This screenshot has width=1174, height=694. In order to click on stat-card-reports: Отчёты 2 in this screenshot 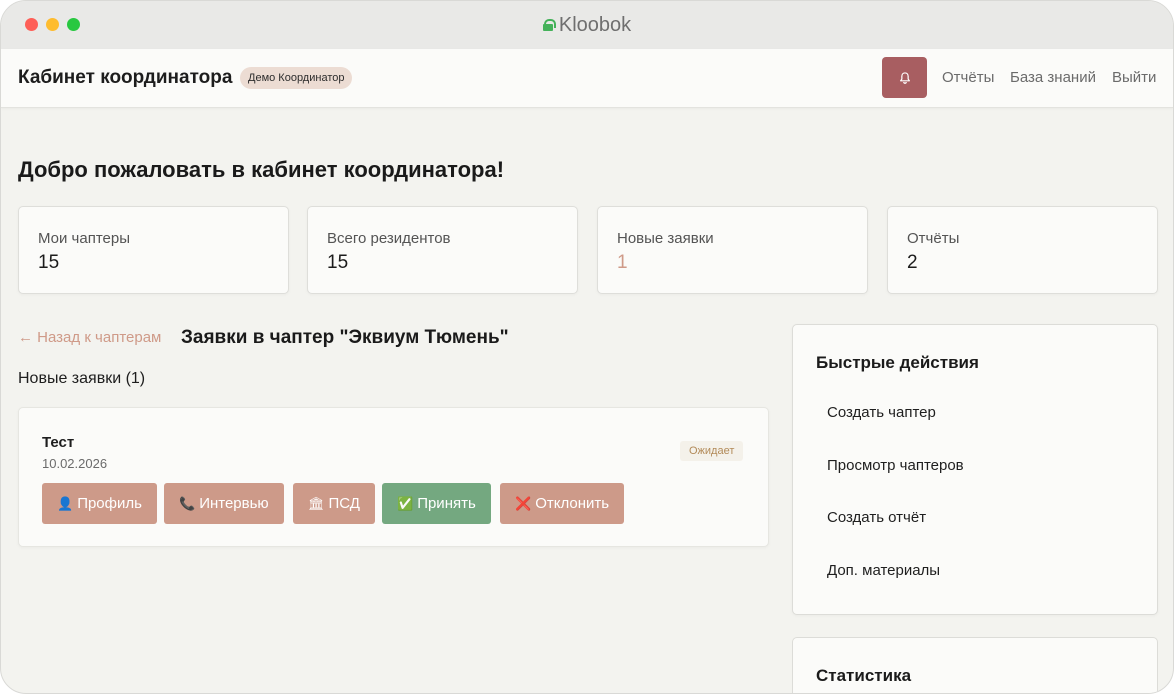, I will do `click(1022, 250)`.